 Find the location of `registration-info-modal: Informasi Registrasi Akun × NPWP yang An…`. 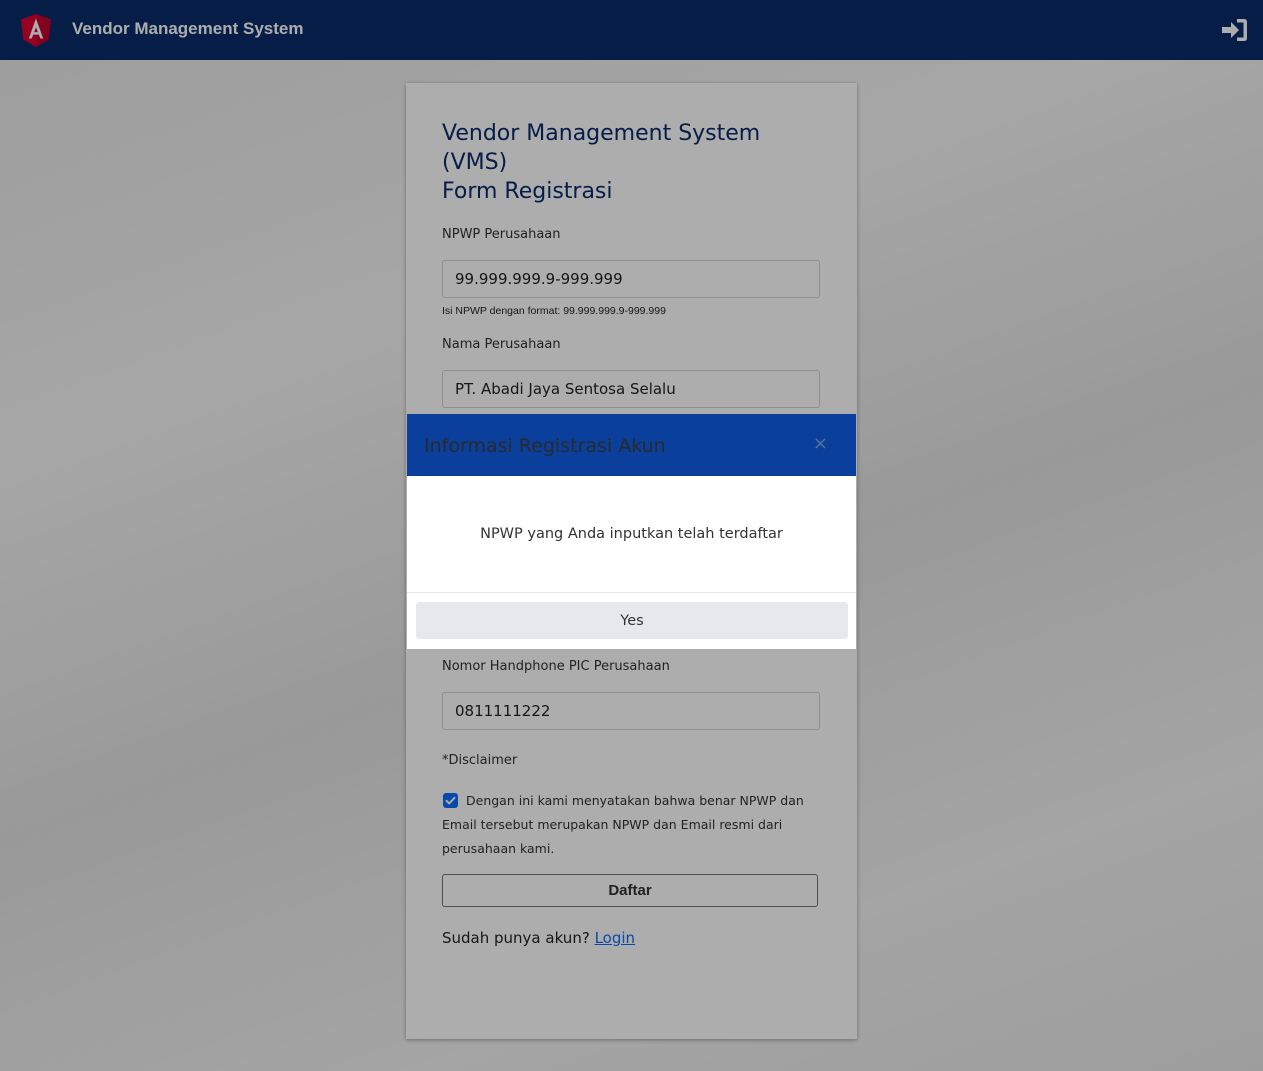

registration-info-modal: Informasi Registrasi Akun × NPWP yang An… is located at coordinates (631, 531).